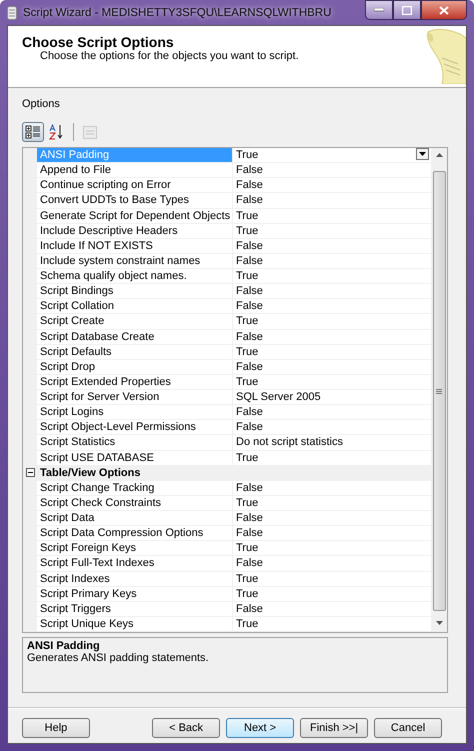  What do you see at coordinates (135, 351) in the screenshot?
I see `property-name: Script Defaults` at bounding box center [135, 351].